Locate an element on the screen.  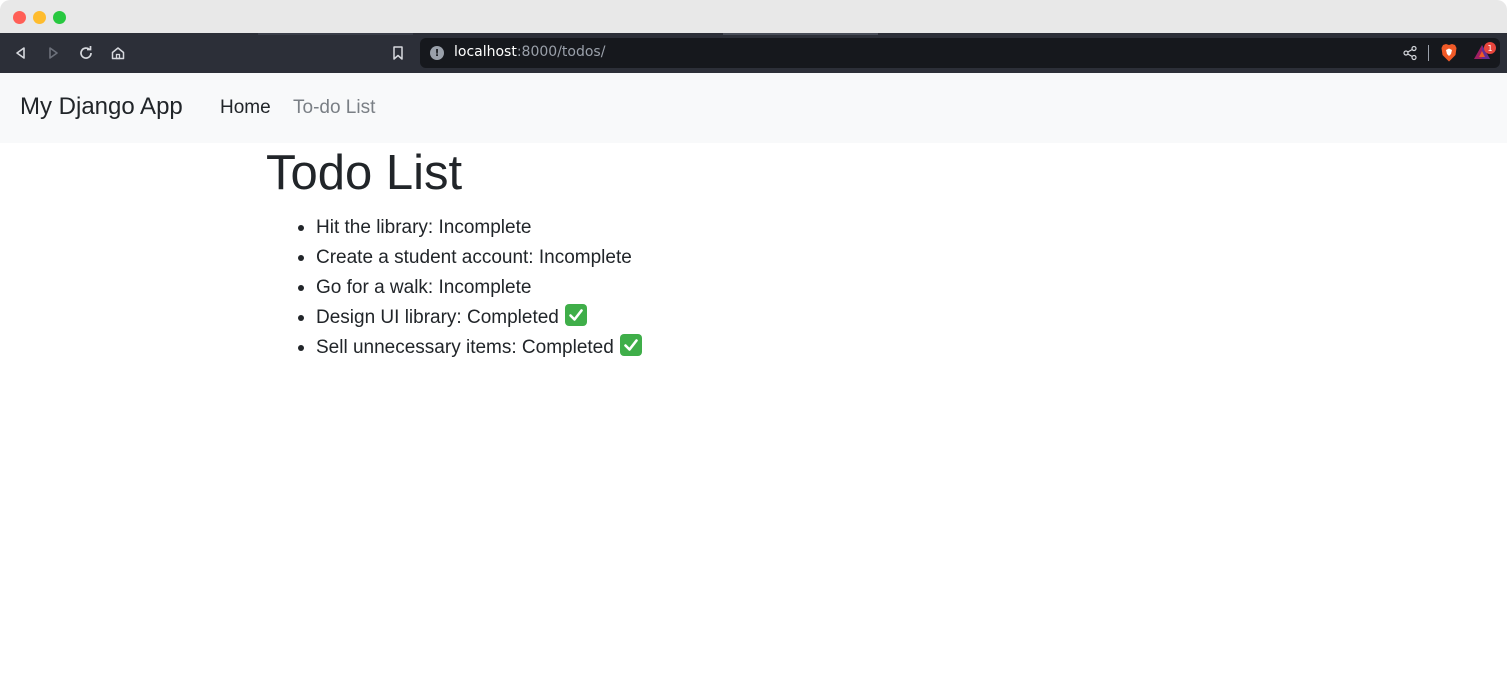
brave-shield-button is located at coordinates (1449, 55).